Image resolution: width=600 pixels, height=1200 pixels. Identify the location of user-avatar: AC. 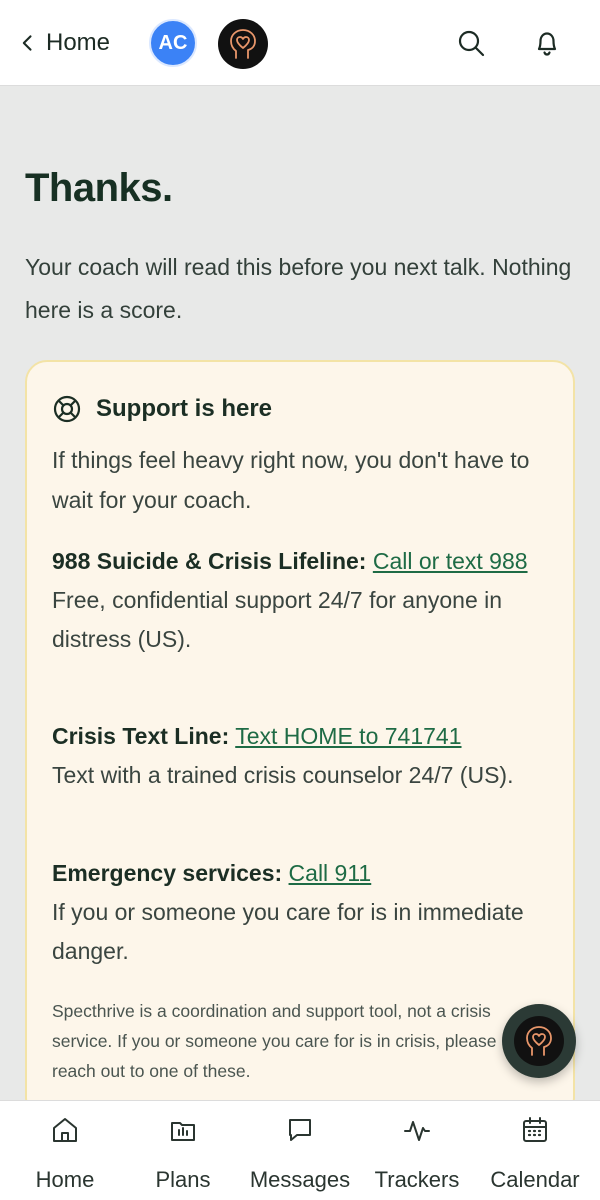
(173, 43).